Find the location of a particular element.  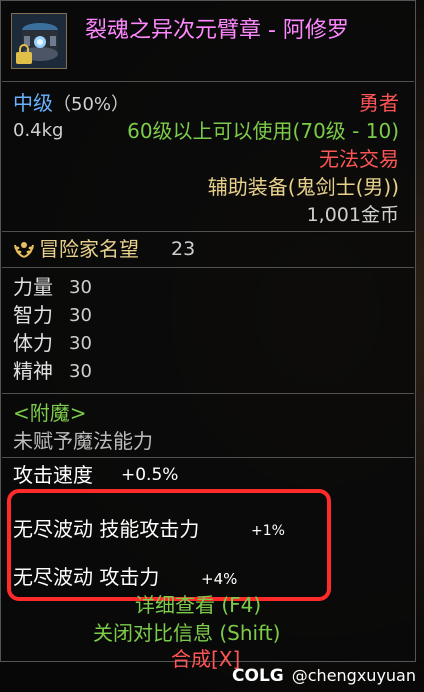

grade: 中级（50%） is located at coordinates (71, 104).